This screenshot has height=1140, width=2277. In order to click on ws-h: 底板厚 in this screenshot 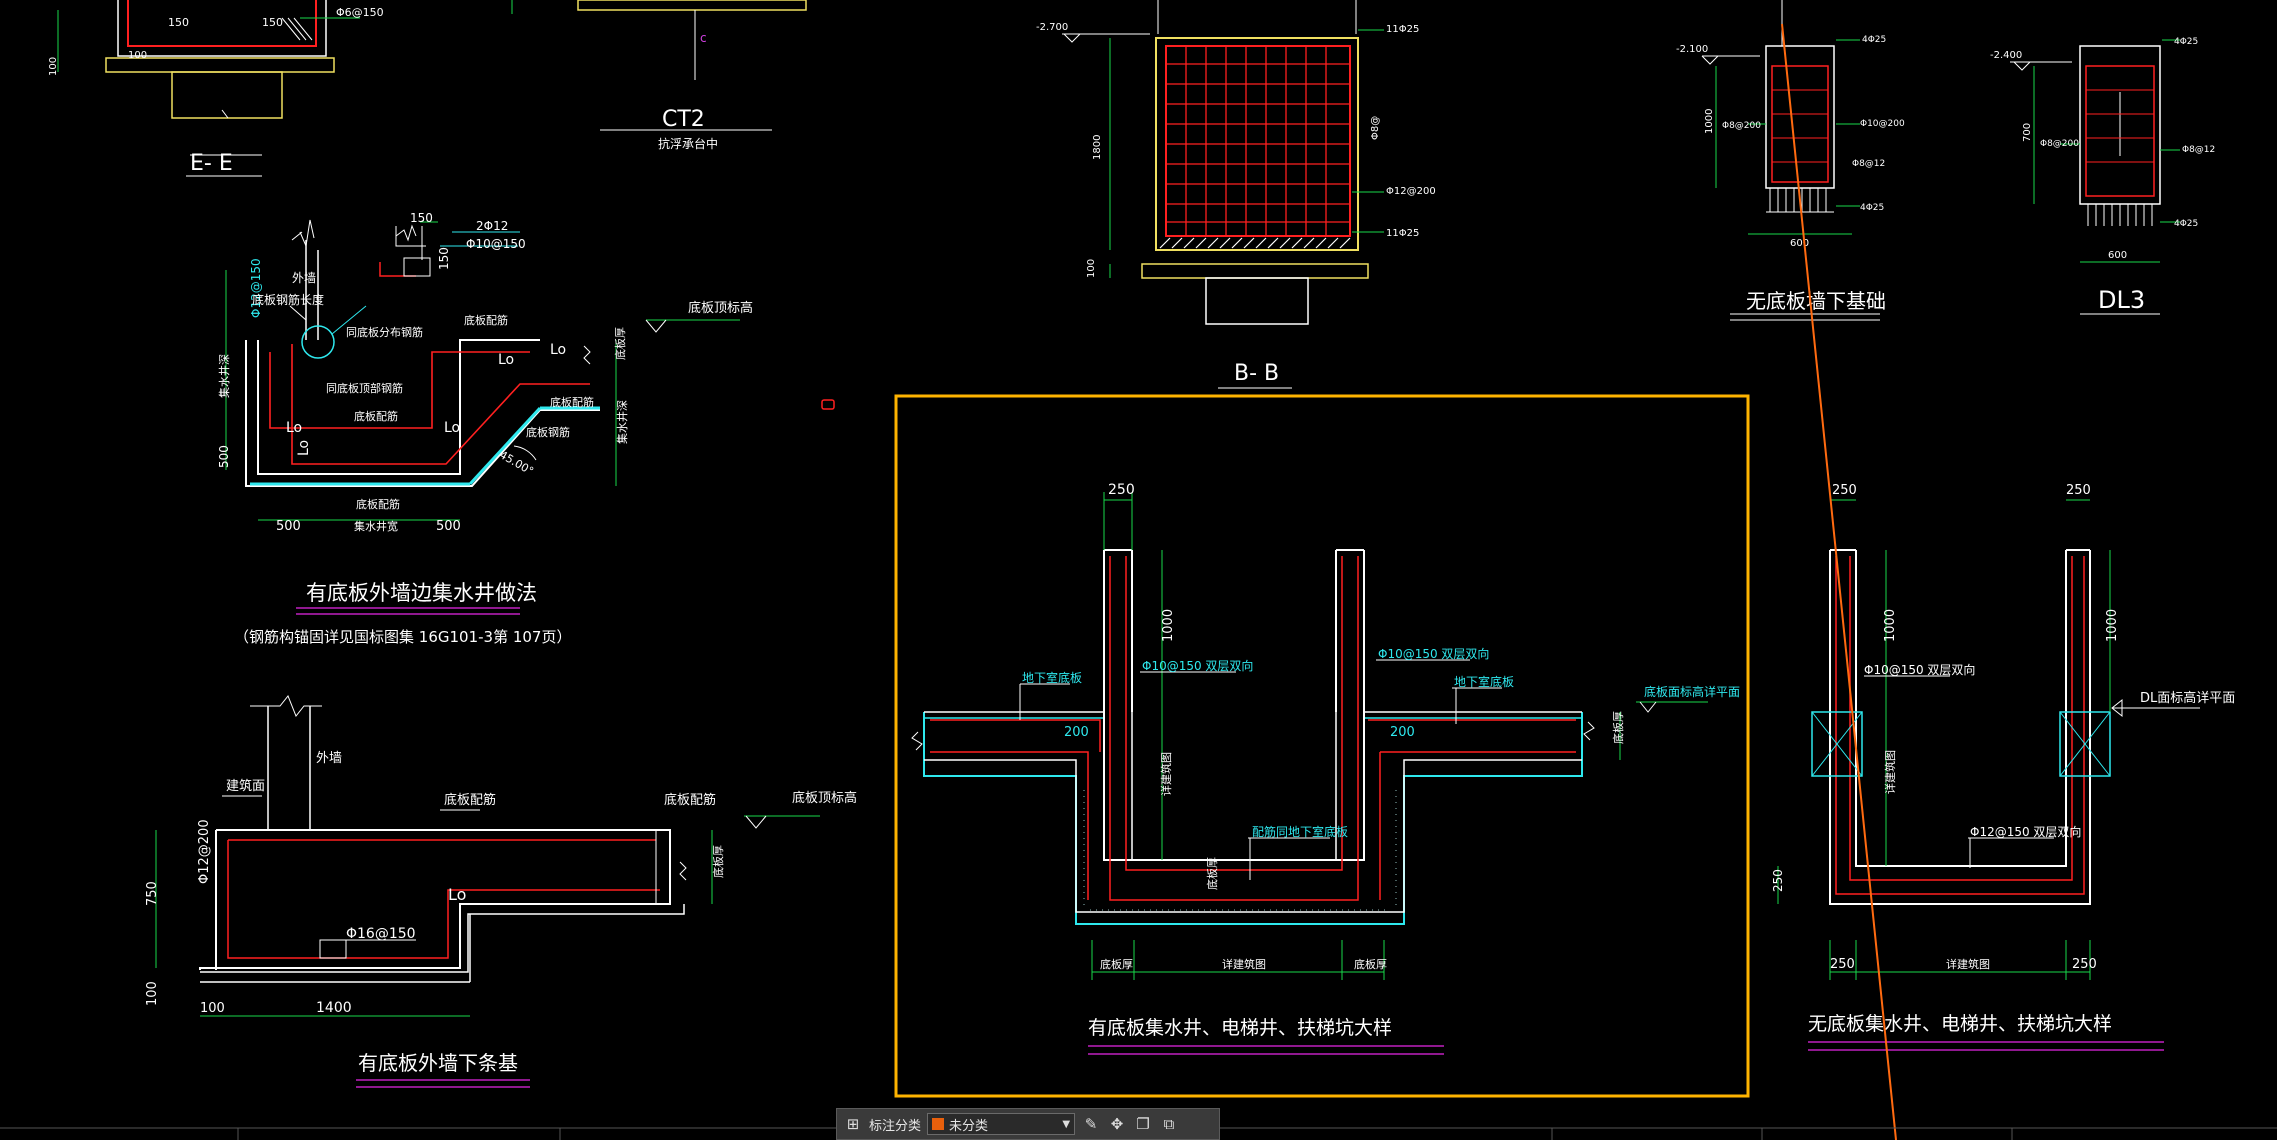, I will do `click(620, 343)`.